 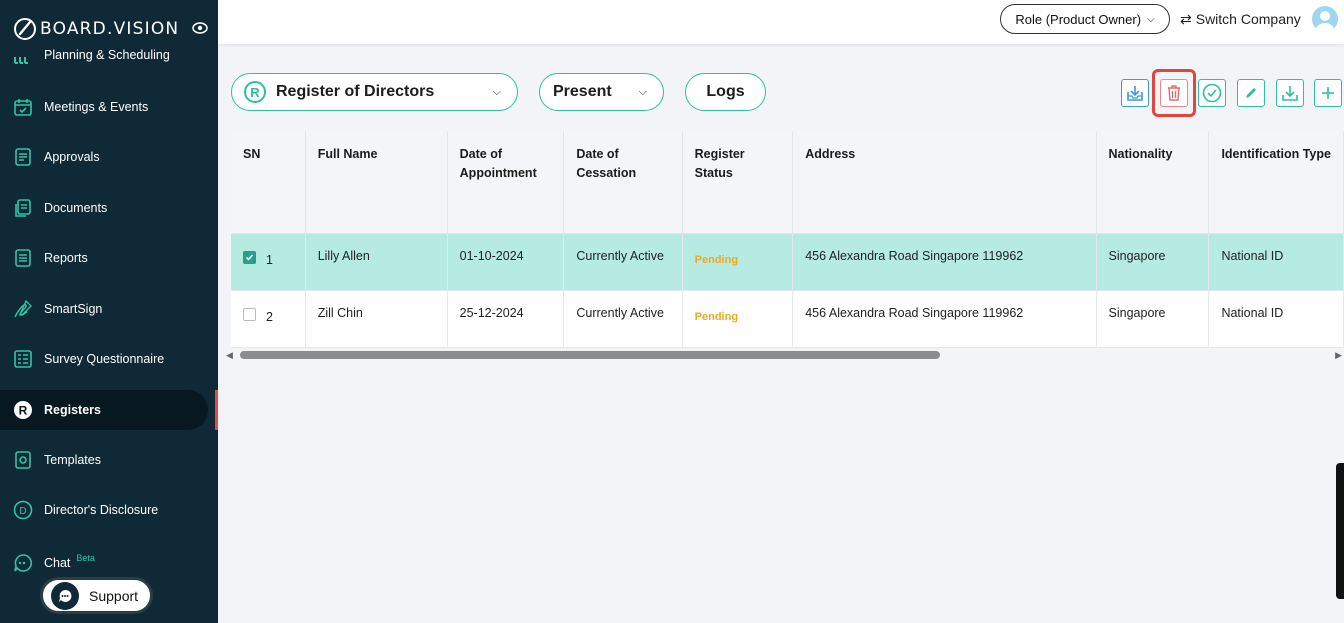 I want to click on cell-full-name: Zill Chin, so click(x=376, y=319).